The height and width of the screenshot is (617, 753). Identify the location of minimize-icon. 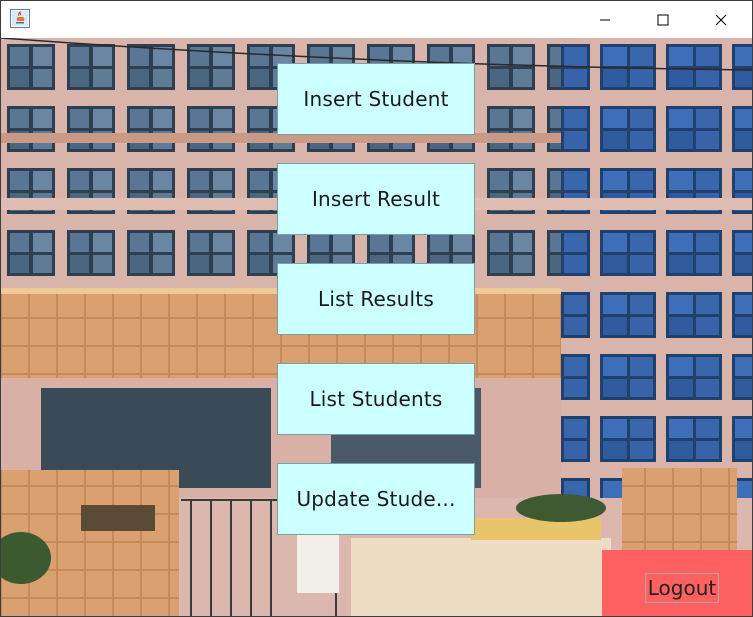
(605, 19).